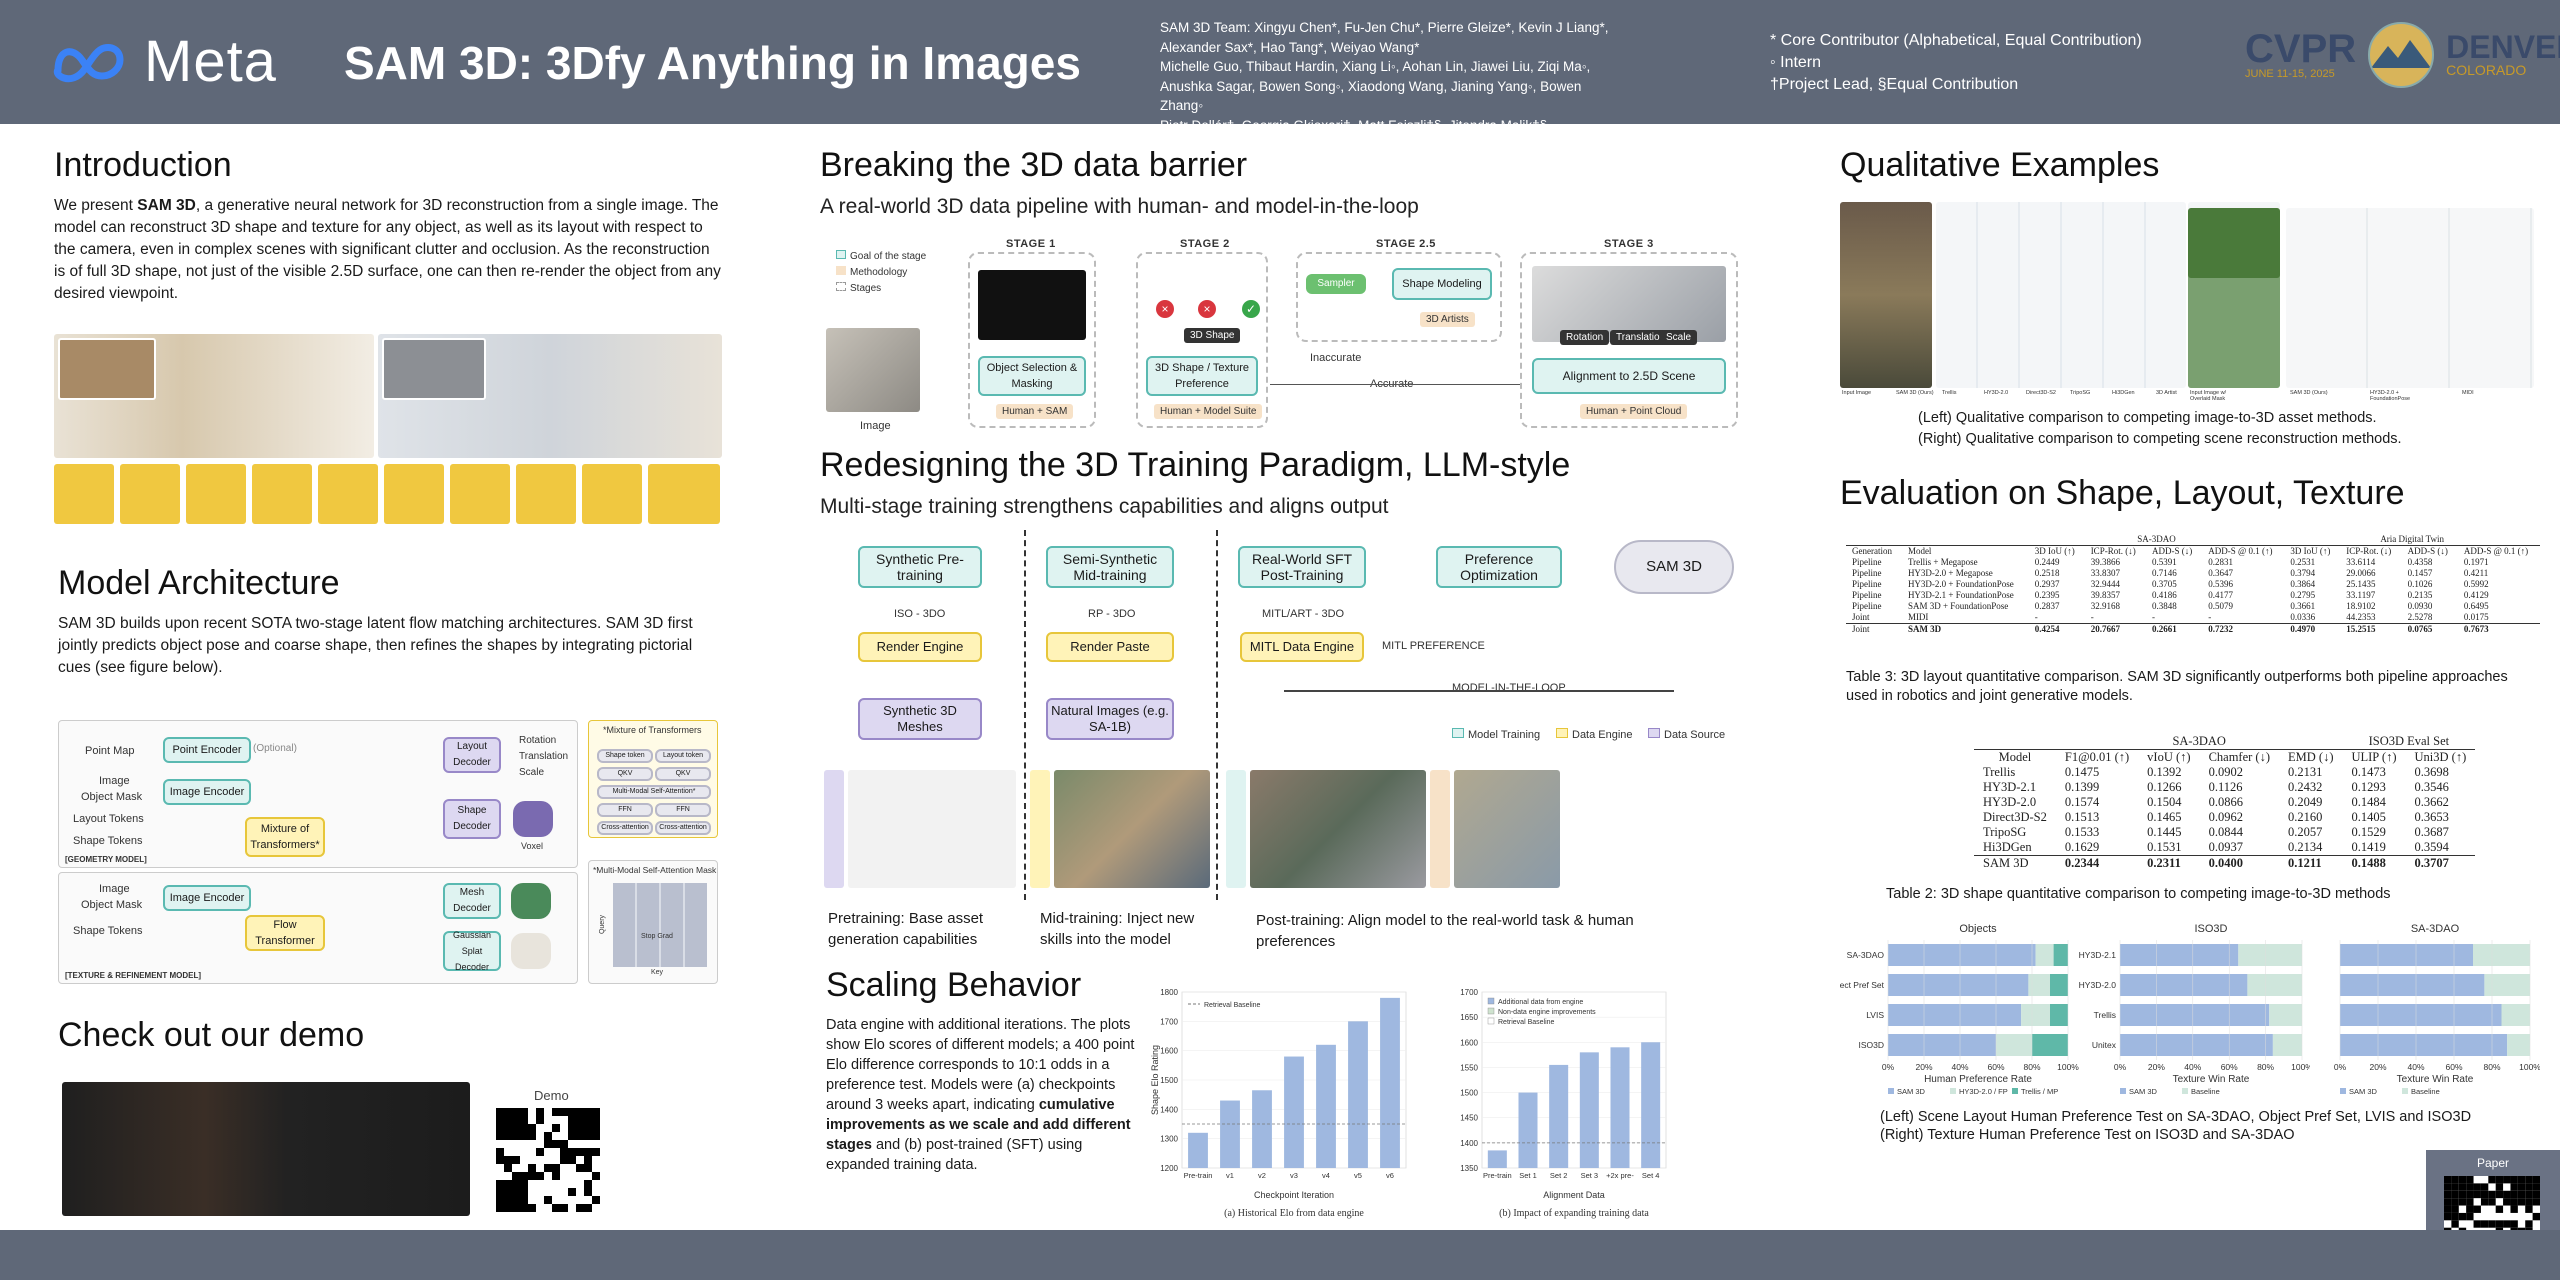  What do you see at coordinates (2440, 757) in the screenshot?
I see `table-column-header: Uni3D (↑)` at bounding box center [2440, 757].